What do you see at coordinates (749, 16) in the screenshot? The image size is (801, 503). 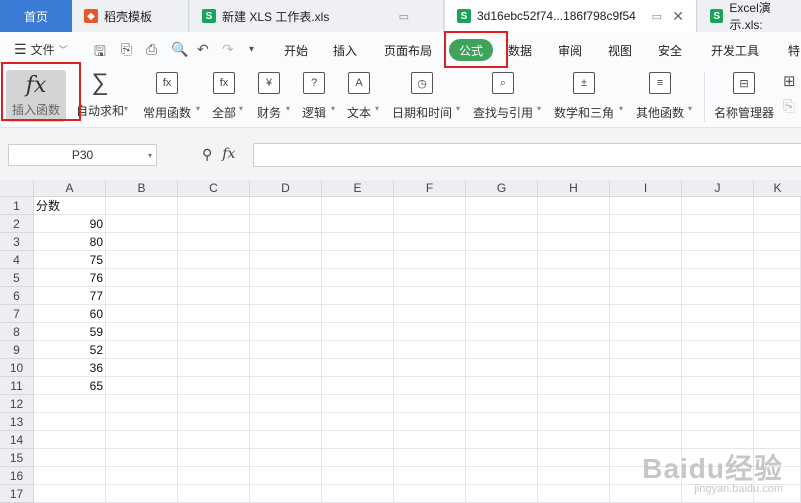 I see `tab-excel-demo: S Excel演示.xls:` at bounding box center [749, 16].